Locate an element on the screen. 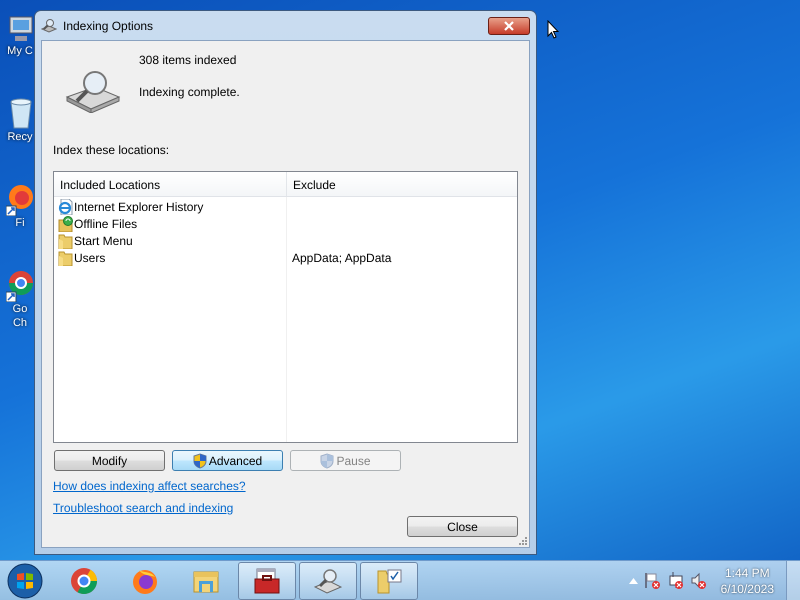 Image resolution: width=800 pixels, height=600 pixels. mouse-cursor-icon is located at coordinates (553, 29).